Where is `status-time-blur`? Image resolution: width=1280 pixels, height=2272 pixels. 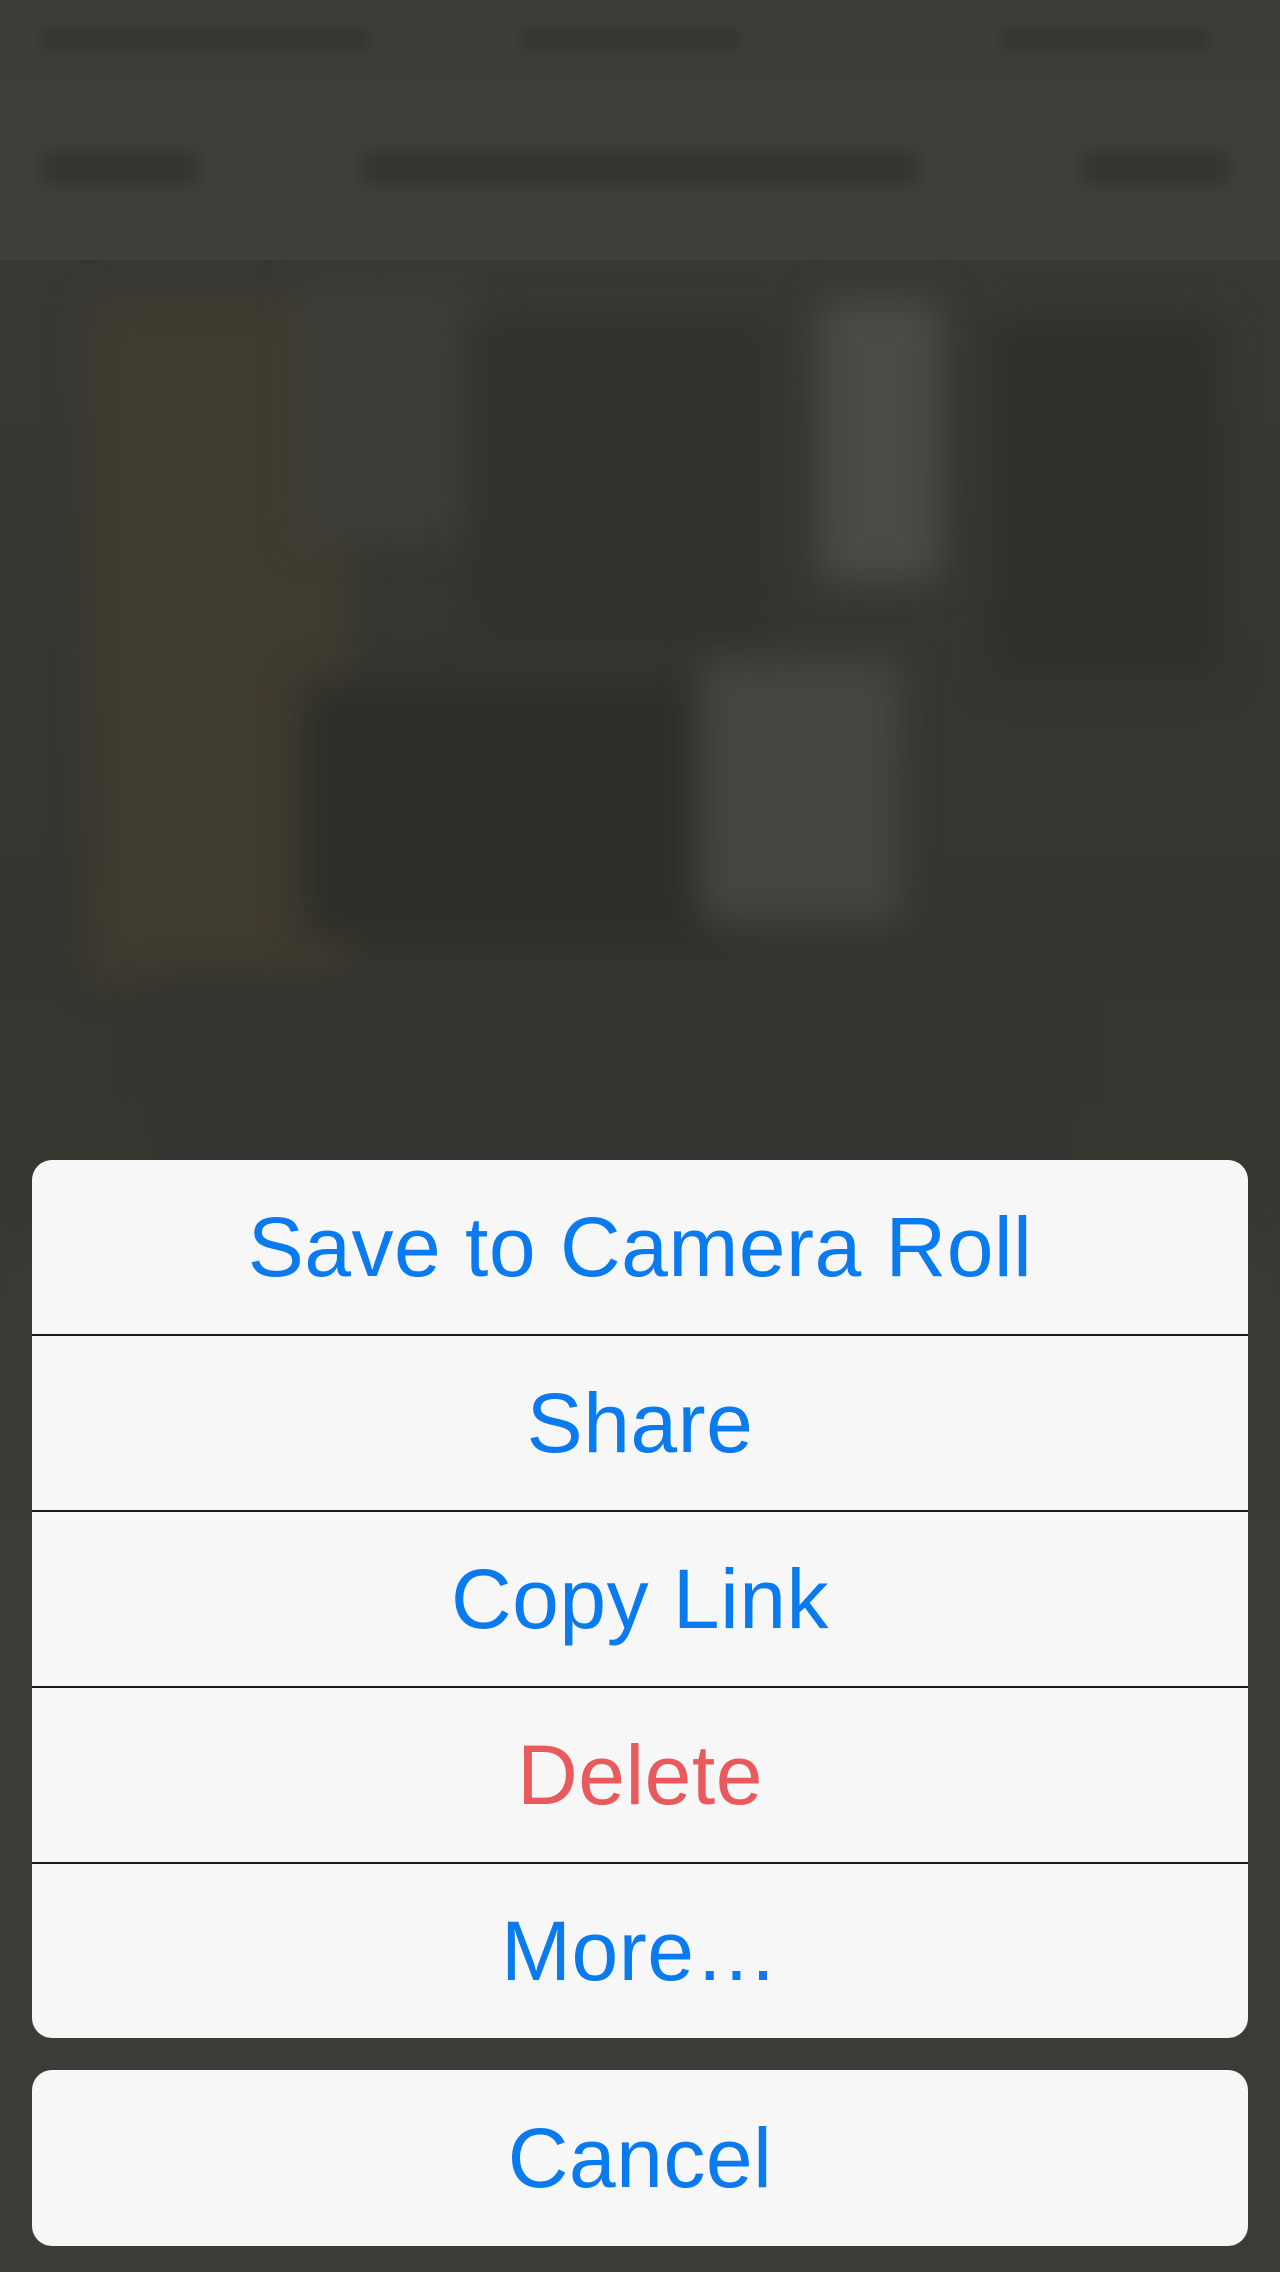
status-time-blur is located at coordinates (630, 39).